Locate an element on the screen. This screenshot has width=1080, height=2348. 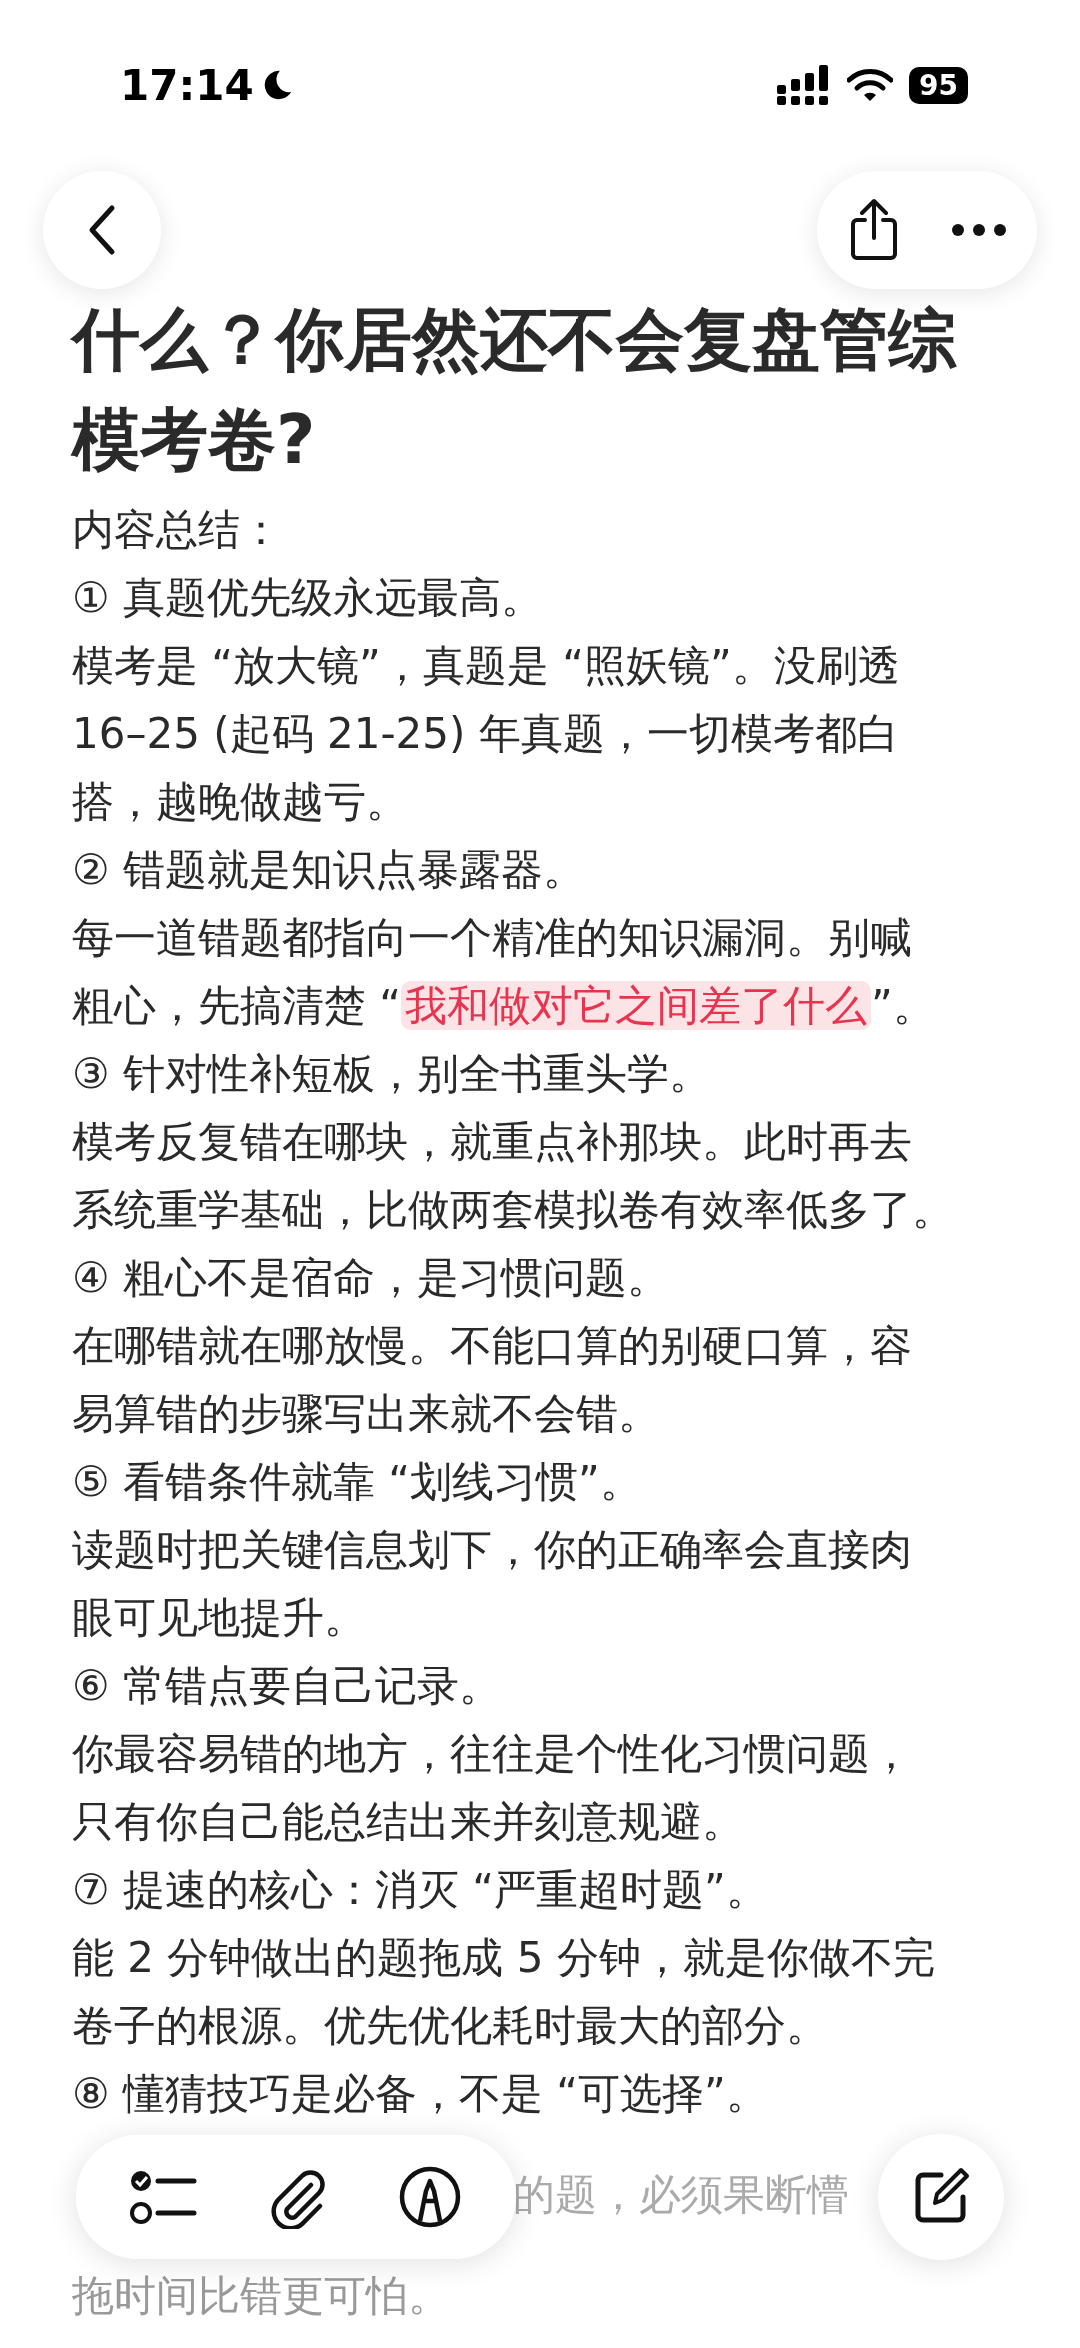
note-text-line: ⑦ 提速的核心：消灭 “严重超时题”。 is located at coordinates (420, 1890).